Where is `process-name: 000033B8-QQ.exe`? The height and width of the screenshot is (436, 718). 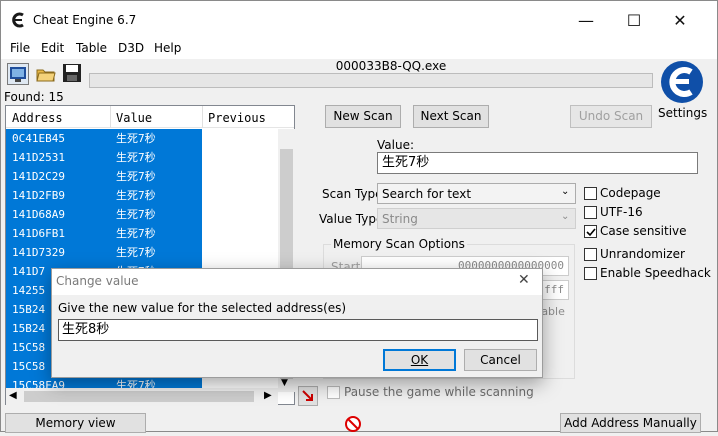
process-name: 000033B8-QQ.exe is located at coordinates (391, 66).